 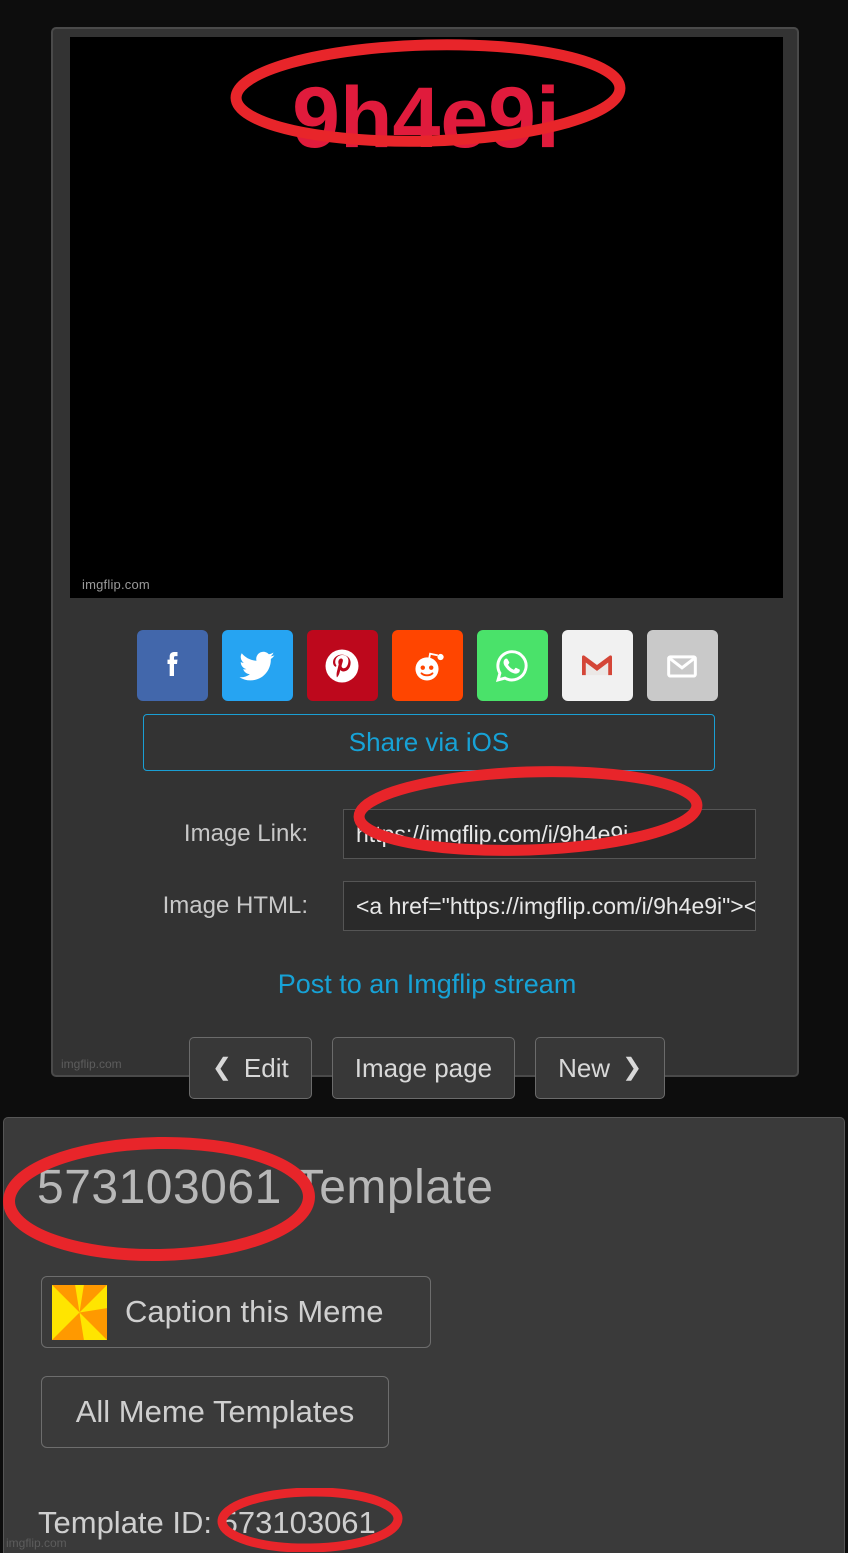 I want to click on chevron-right-icon: ❯, so click(x=632, y=1067).